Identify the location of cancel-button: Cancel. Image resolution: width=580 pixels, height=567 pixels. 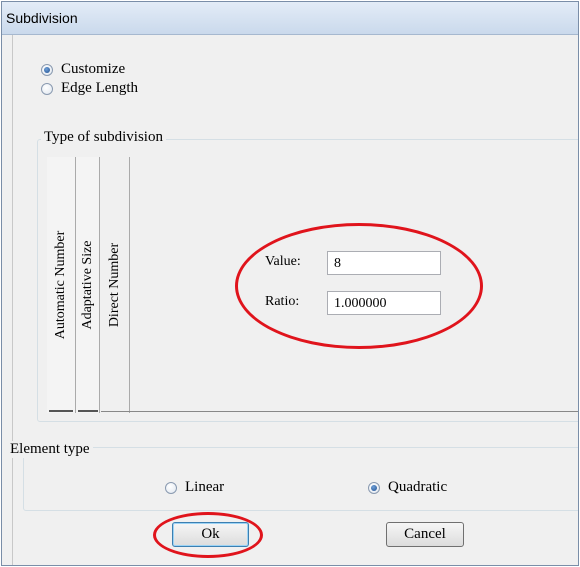
(425, 534).